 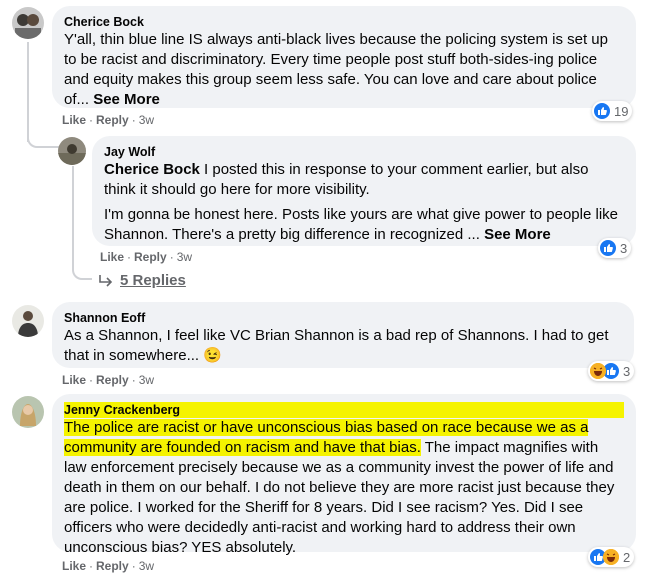 What do you see at coordinates (152, 169) in the screenshot?
I see `mention-link: Cherice Bock` at bounding box center [152, 169].